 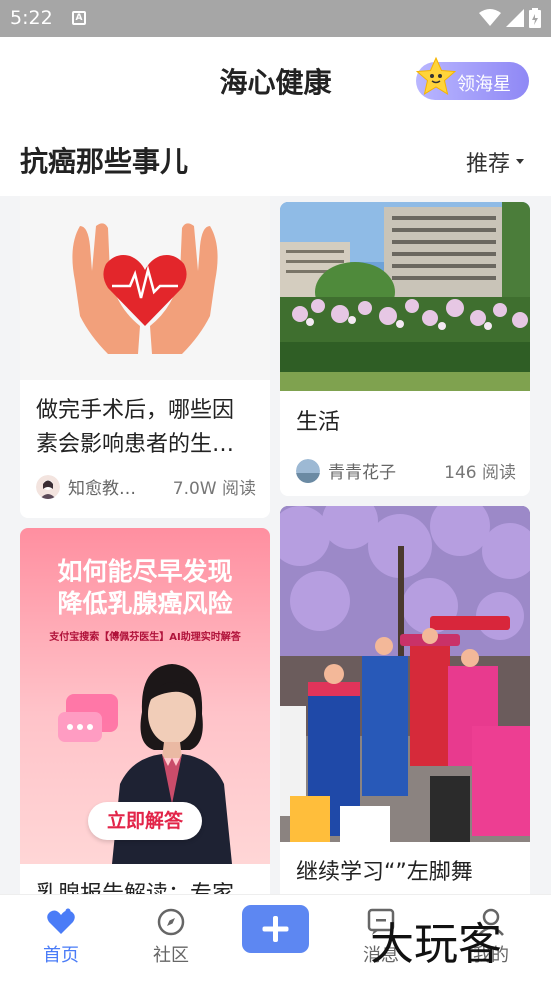 What do you see at coordinates (145, 603) in the screenshot?
I see `promo-heading-line: 降低乳腺癌风险` at bounding box center [145, 603].